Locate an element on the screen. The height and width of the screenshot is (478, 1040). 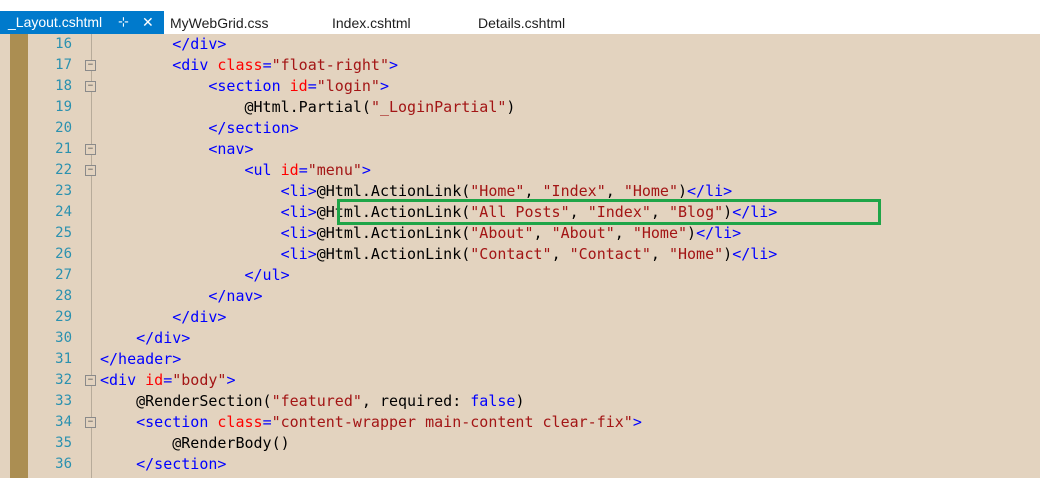
pin-icon: ⊹ is located at coordinates (123, 22).